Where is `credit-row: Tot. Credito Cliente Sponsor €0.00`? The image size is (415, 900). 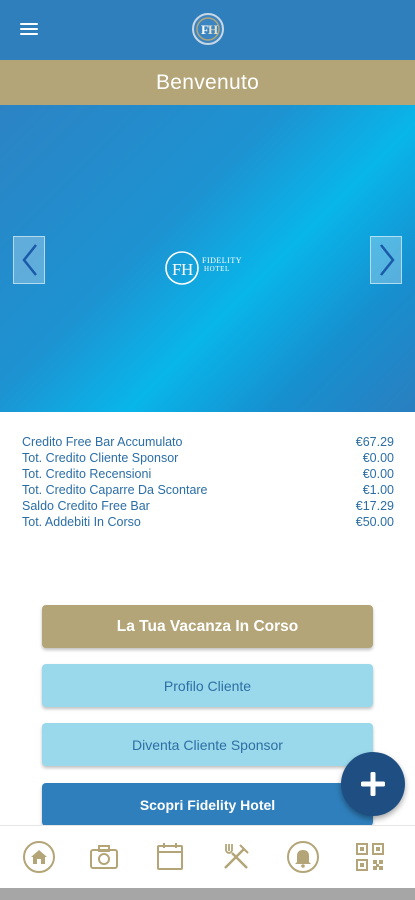 credit-row: Tot. Credito Cliente Sponsor €0.00 is located at coordinates (208, 458).